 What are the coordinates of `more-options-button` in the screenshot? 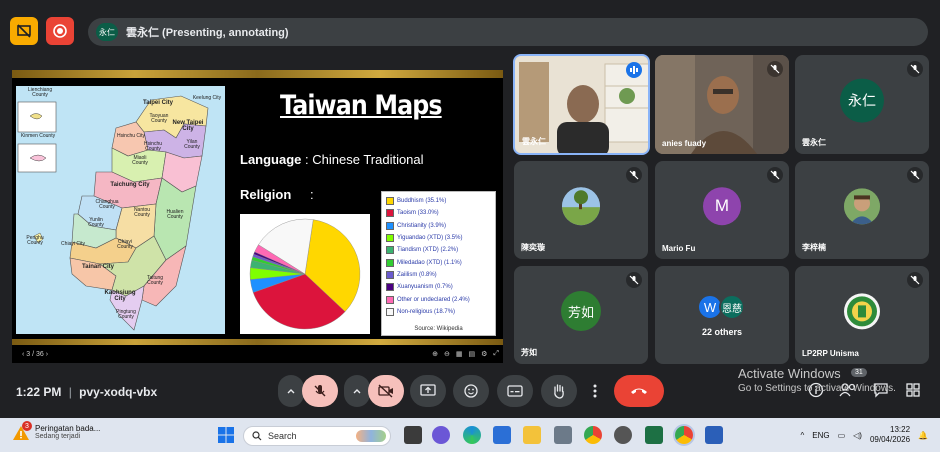 It's located at (595, 391).